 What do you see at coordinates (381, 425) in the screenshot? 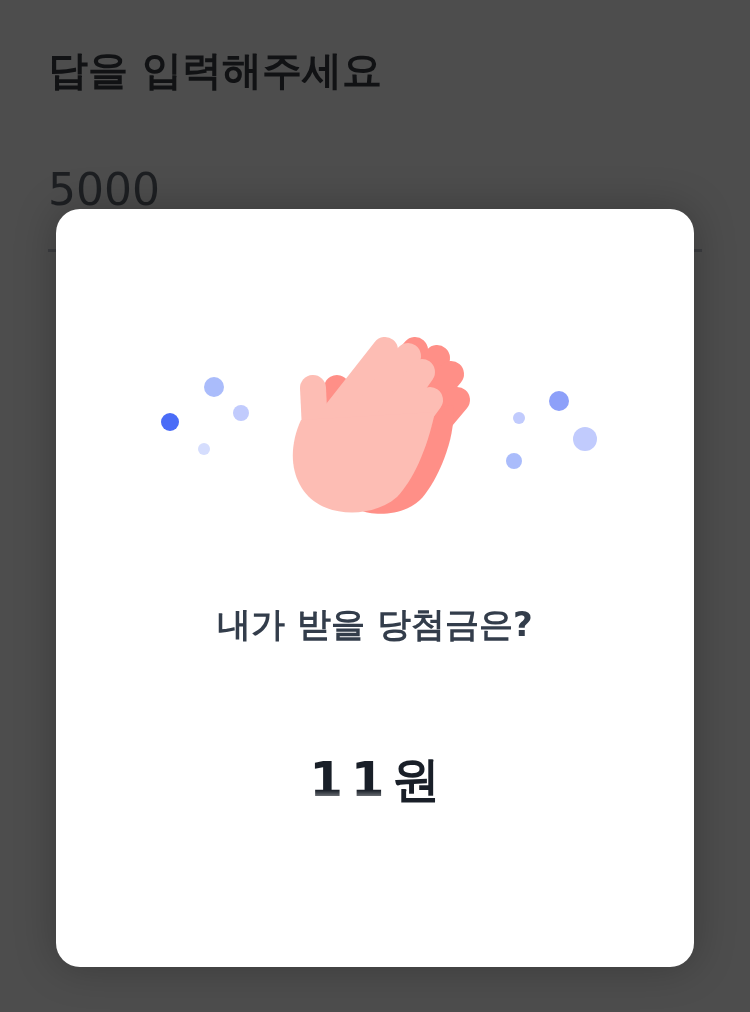
I see `clapping-hands-icon` at bounding box center [381, 425].